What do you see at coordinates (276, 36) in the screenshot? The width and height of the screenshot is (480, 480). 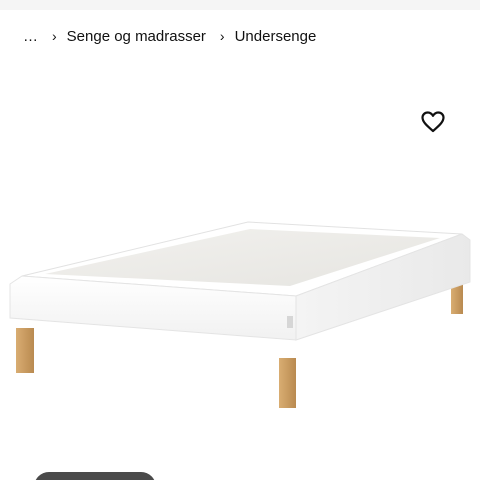 I see `breadcrumb-item-undersenge: Undersenge` at bounding box center [276, 36].